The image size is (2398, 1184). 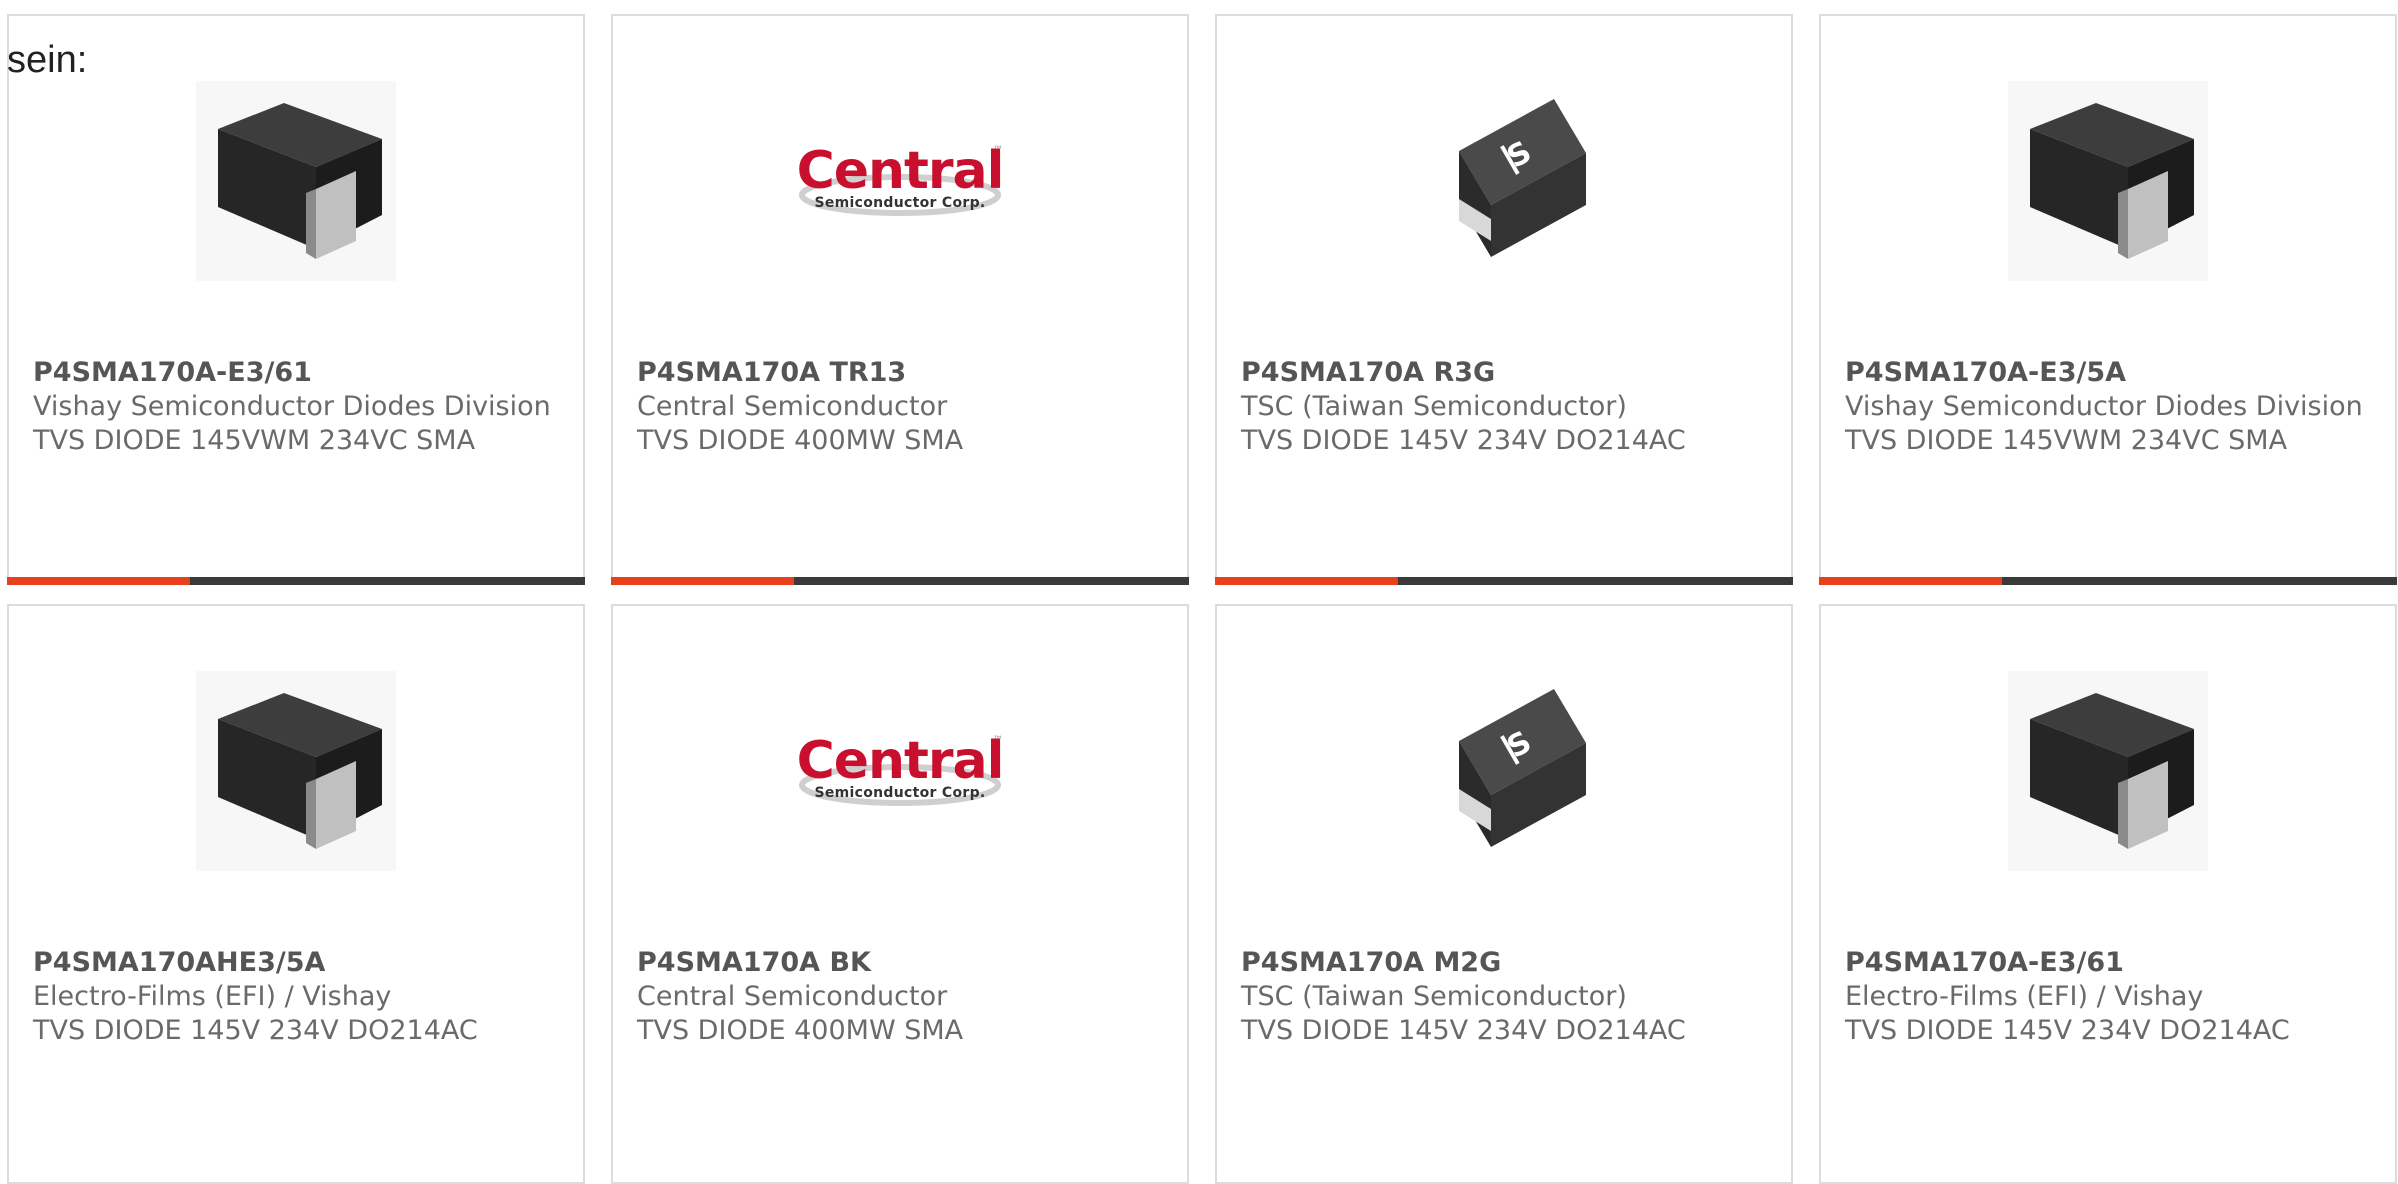 What do you see at coordinates (1506, 963) in the screenshot?
I see `part-number: P4SMA170A M2G` at bounding box center [1506, 963].